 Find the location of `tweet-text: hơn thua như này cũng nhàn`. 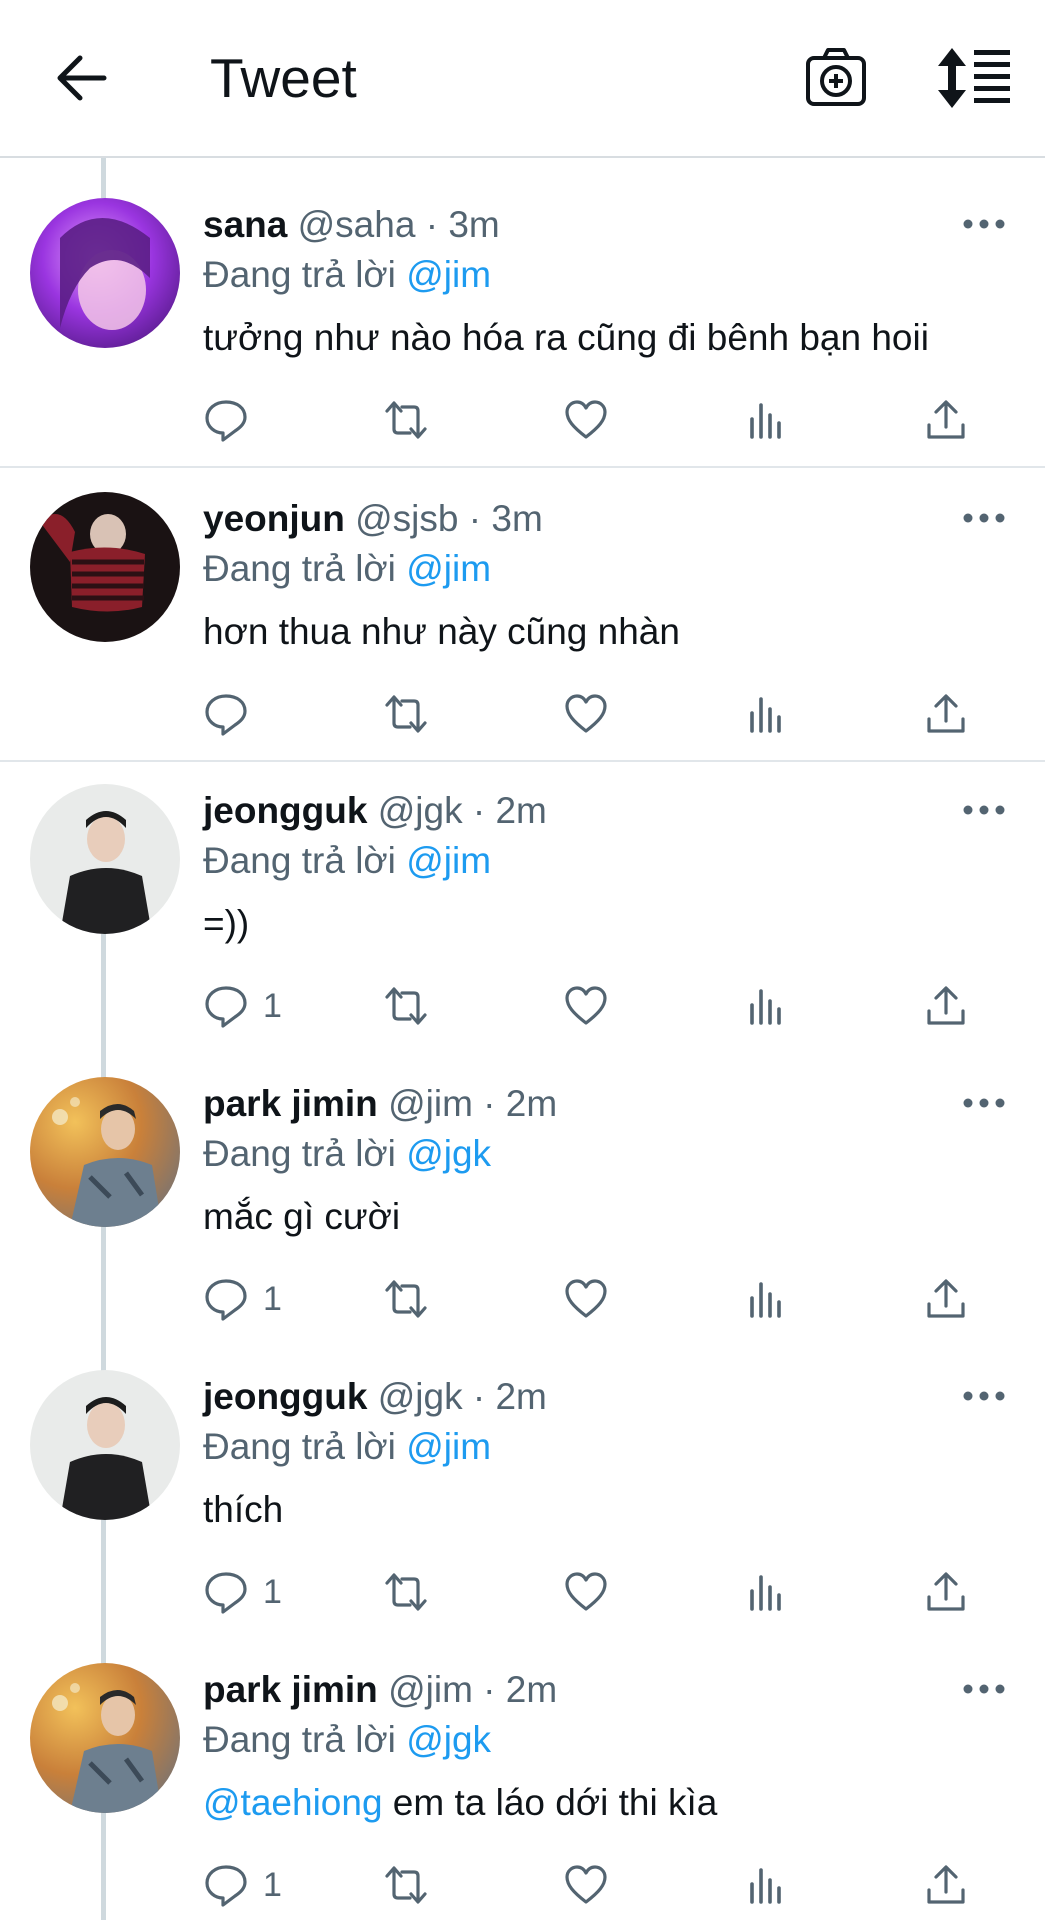

tweet-text: hơn thua như này cũng nhàn is located at coordinates (441, 632).